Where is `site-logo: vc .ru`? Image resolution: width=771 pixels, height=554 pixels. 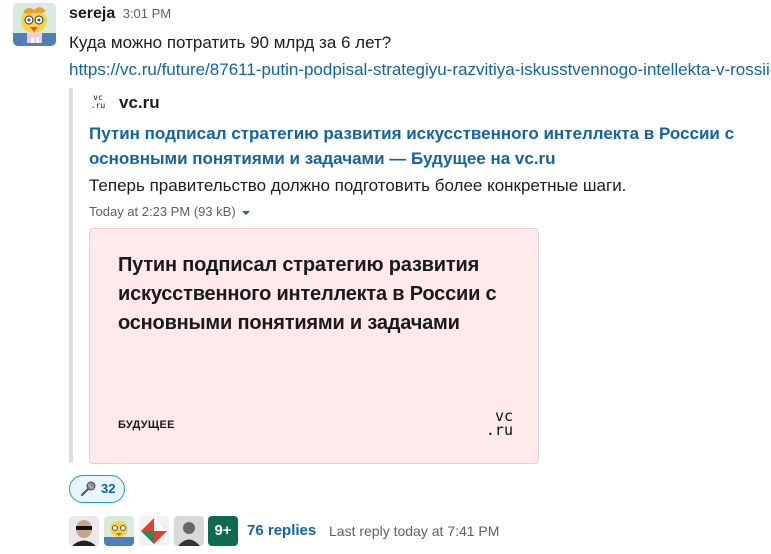
site-logo: vc .ru is located at coordinates (98, 102).